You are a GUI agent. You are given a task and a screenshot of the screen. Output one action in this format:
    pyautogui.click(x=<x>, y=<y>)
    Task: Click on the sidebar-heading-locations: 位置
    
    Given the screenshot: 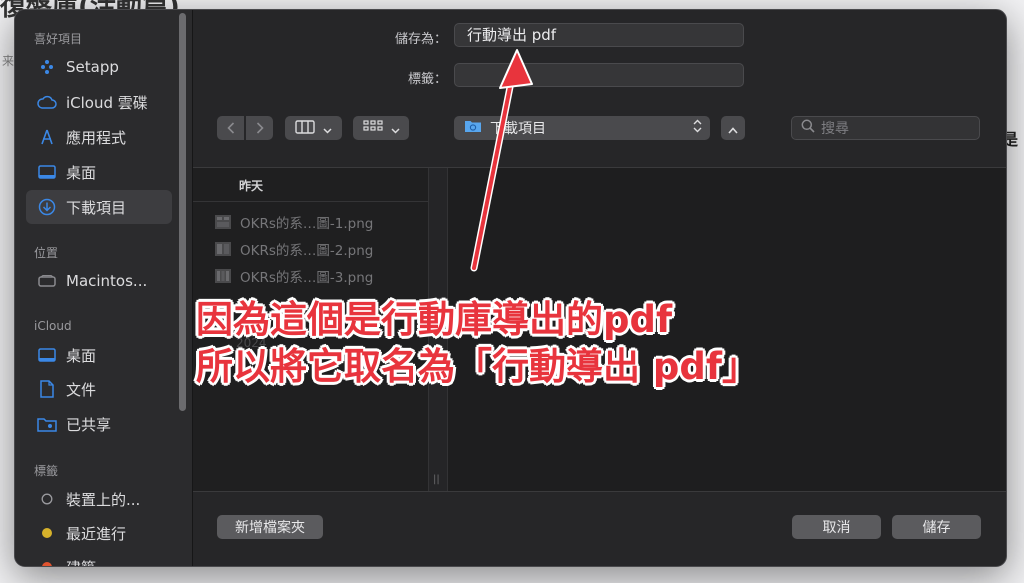 What is the action you would take?
    pyautogui.click(x=46, y=253)
    